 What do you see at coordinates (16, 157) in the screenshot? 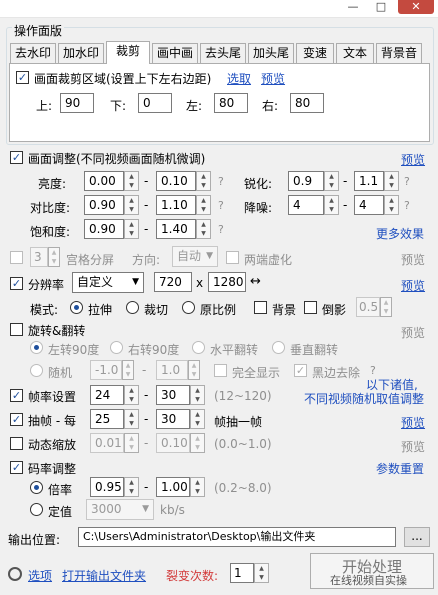
I see `adjust-checkbox: ✓` at bounding box center [16, 157].